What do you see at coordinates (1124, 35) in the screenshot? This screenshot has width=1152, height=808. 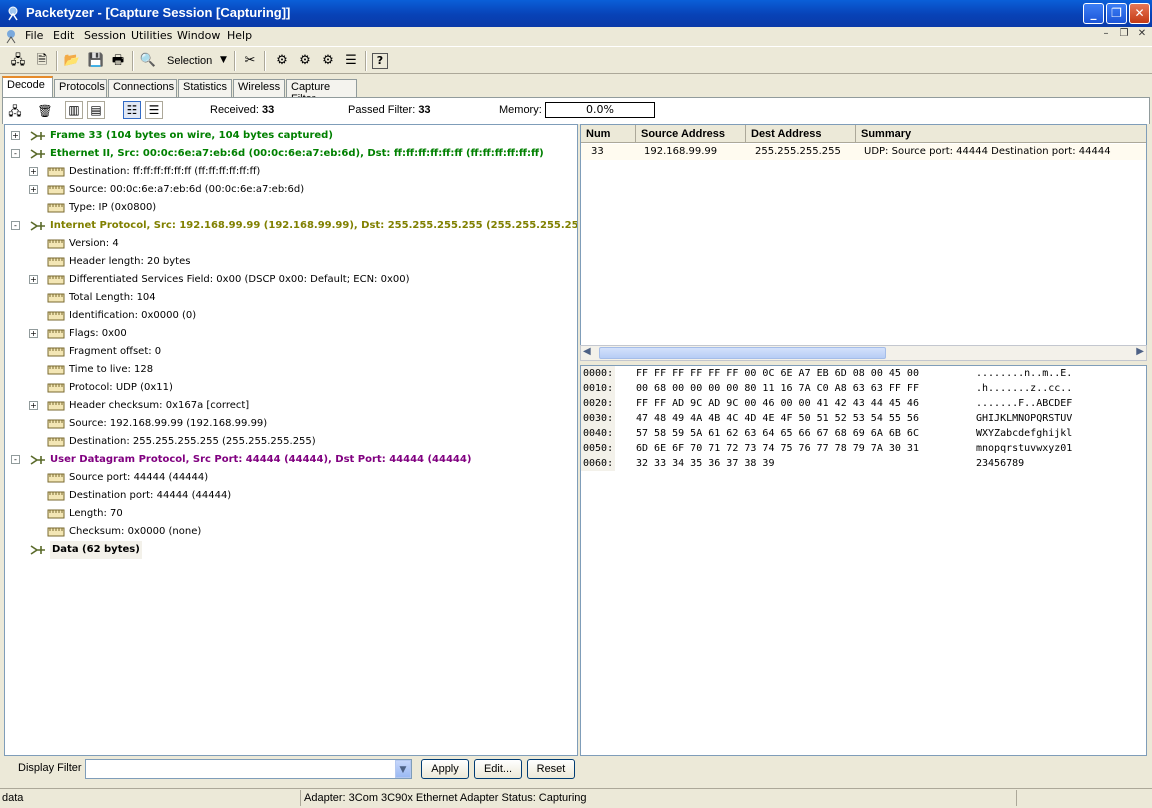 I see `mdi-restore-icon: ❐` at bounding box center [1124, 35].